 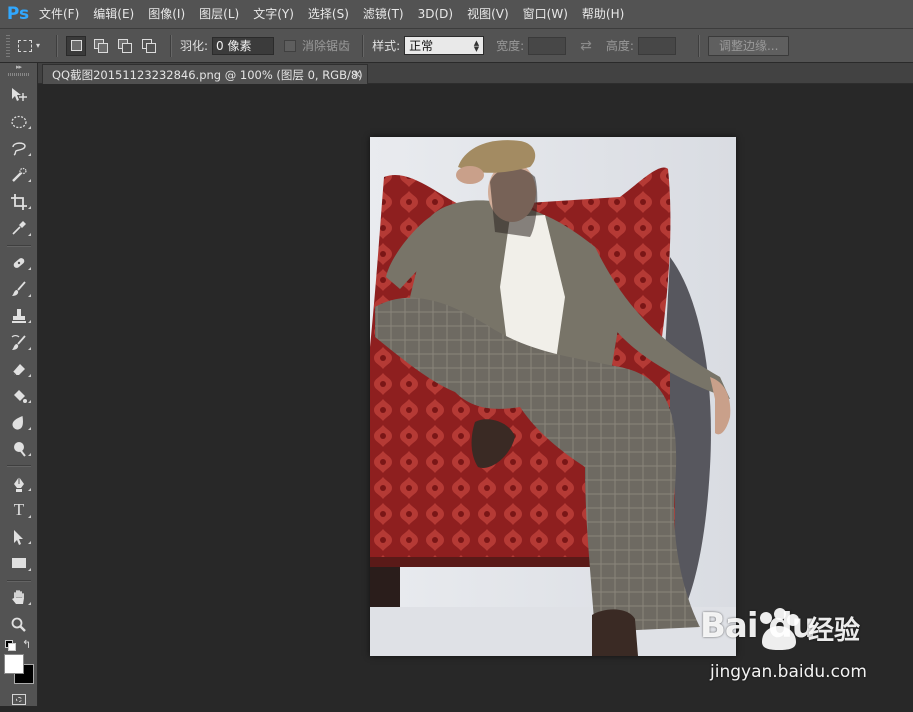 What do you see at coordinates (19, 122) in the screenshot?
I see `elliptical-marquee-tool-icon` at bounding box center [19, 122].